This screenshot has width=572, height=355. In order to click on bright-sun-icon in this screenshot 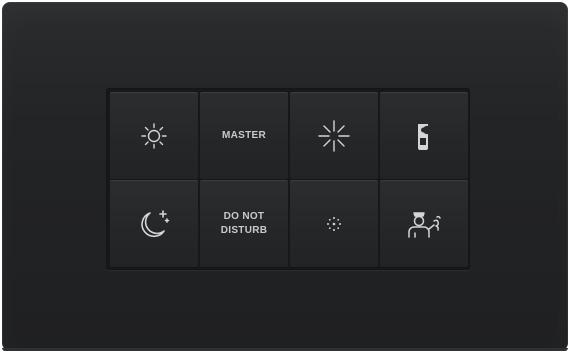, I will do `click(334, 136)`.